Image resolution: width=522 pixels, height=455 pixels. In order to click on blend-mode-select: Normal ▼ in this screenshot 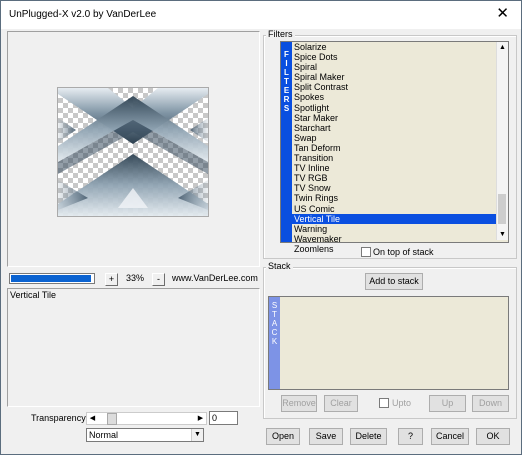, I will do `click(145, 435)`.